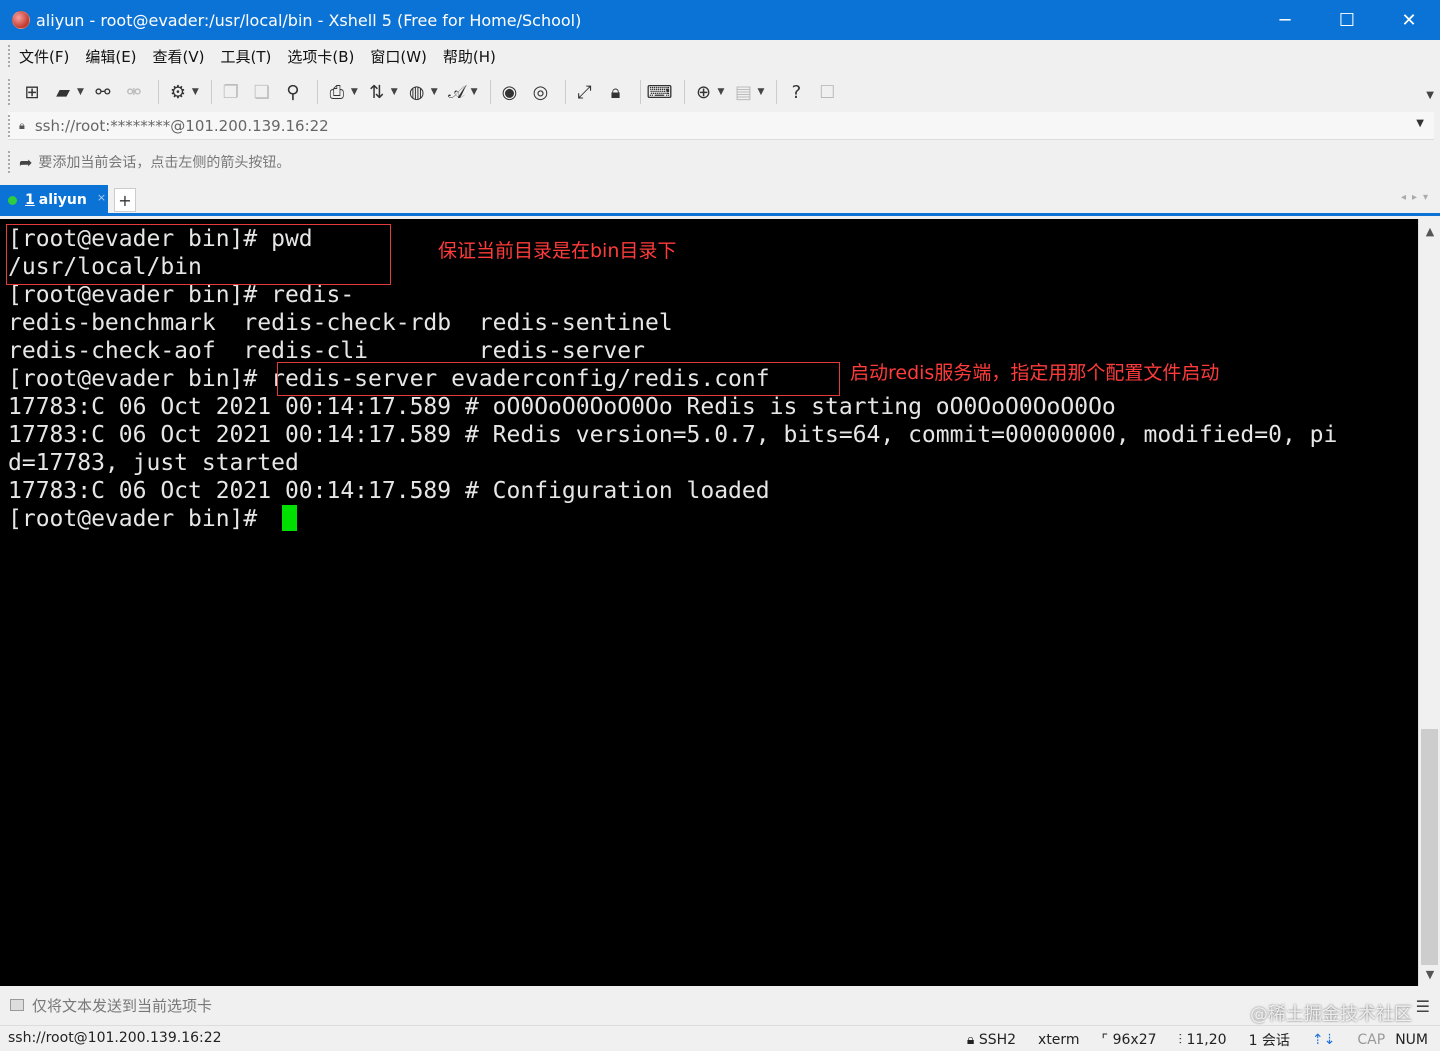 This screenshot has width=1440, height=1051. What do you see at coordinates (457, 92) in the screenshot?
I see `font-icon: 𝒜` at bounding box center [457, 92].